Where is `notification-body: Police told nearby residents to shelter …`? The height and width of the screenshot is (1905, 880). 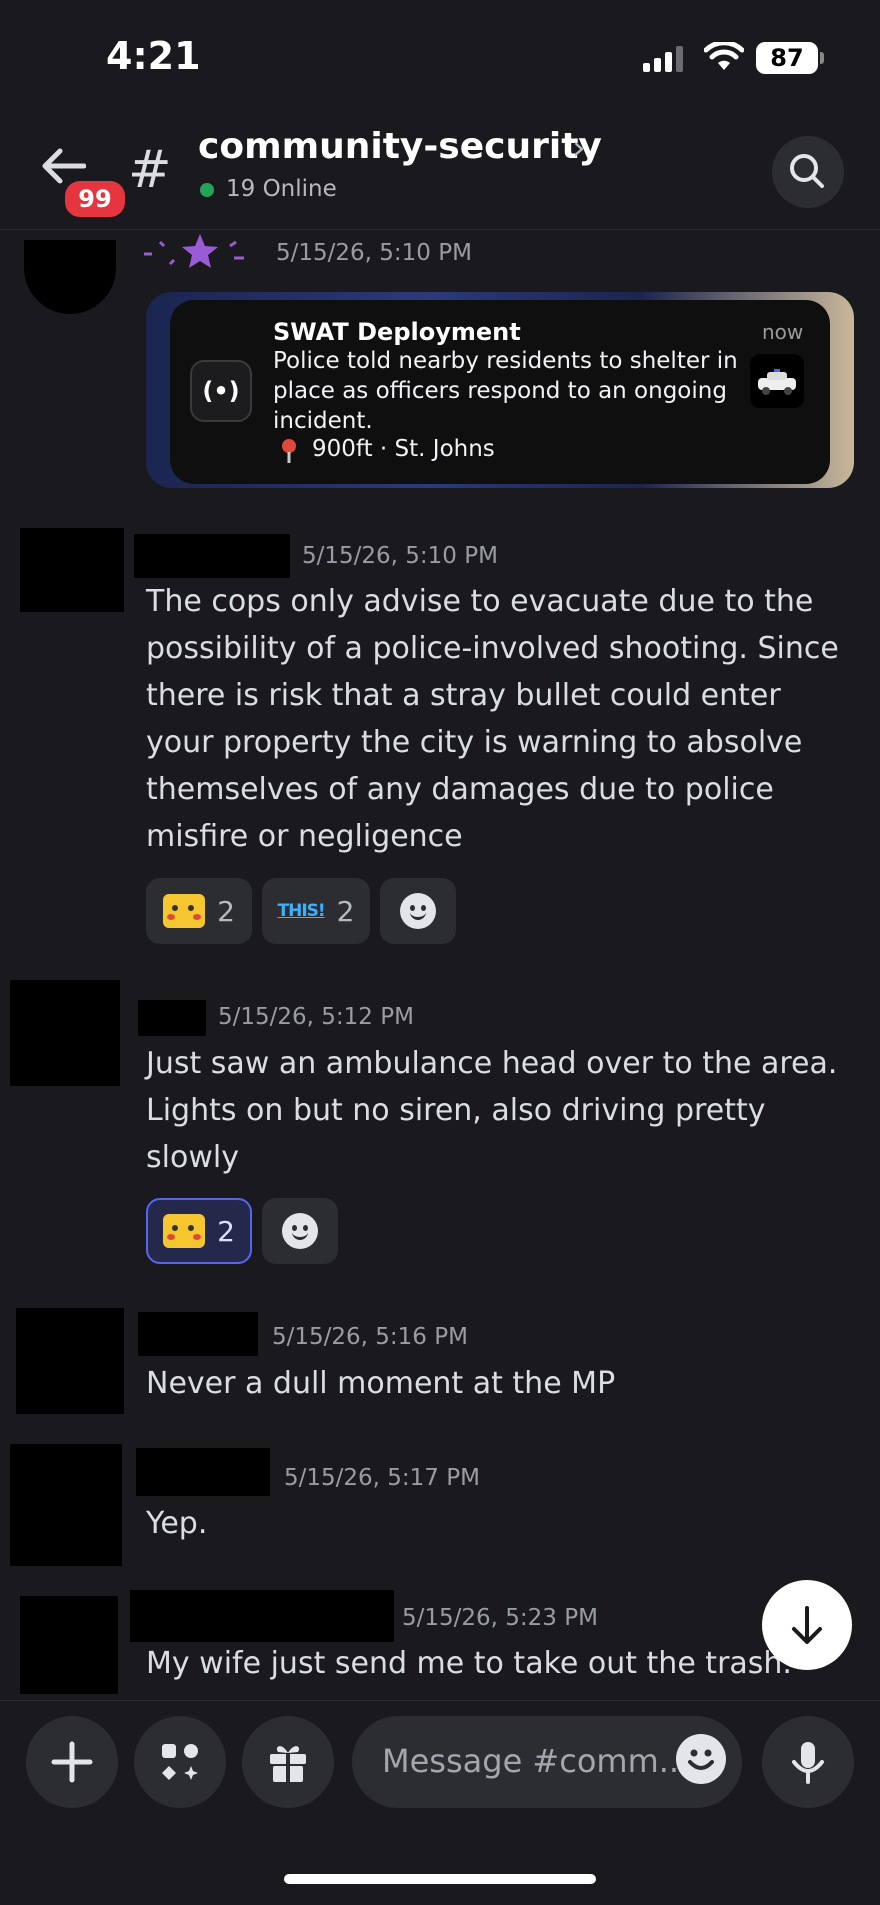
notification-body: Police told nearby residents to shelter … is located at coordinates (505, 391).